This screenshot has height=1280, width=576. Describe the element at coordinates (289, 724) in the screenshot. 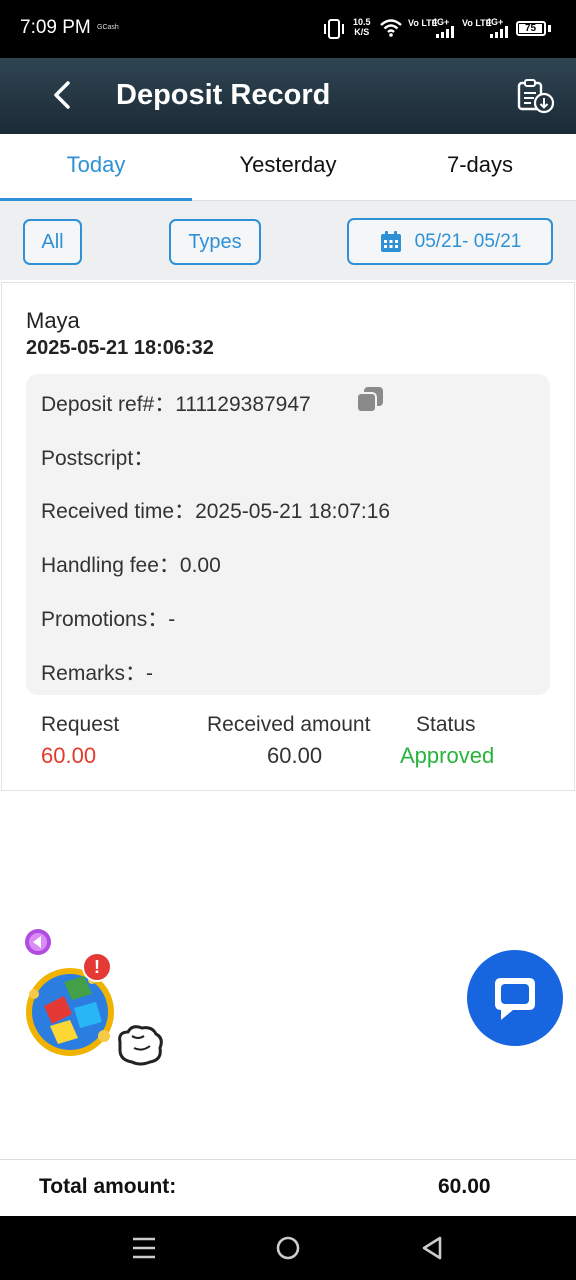

I see `received-amount-label: Received amount` at that location.